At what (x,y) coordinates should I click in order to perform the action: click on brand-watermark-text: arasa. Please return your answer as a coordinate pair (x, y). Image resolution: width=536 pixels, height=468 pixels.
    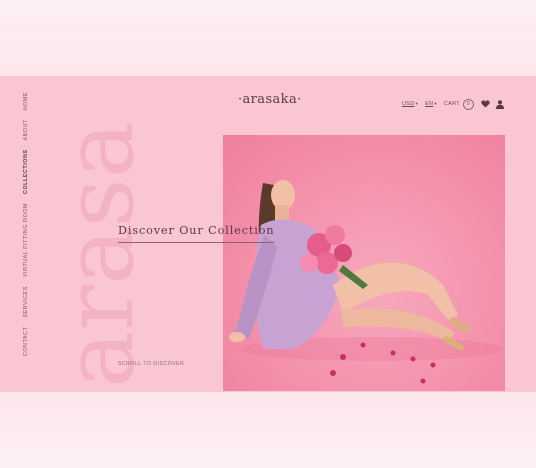
    Looking at the image, I should click on (106, 254).